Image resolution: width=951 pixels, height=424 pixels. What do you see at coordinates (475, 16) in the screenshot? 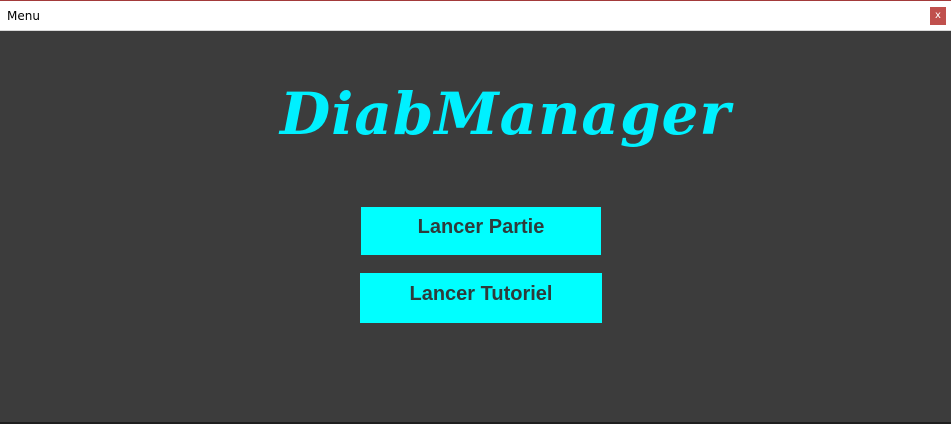
I see `title-bar: Menu x` at bounding box center [475, 16].